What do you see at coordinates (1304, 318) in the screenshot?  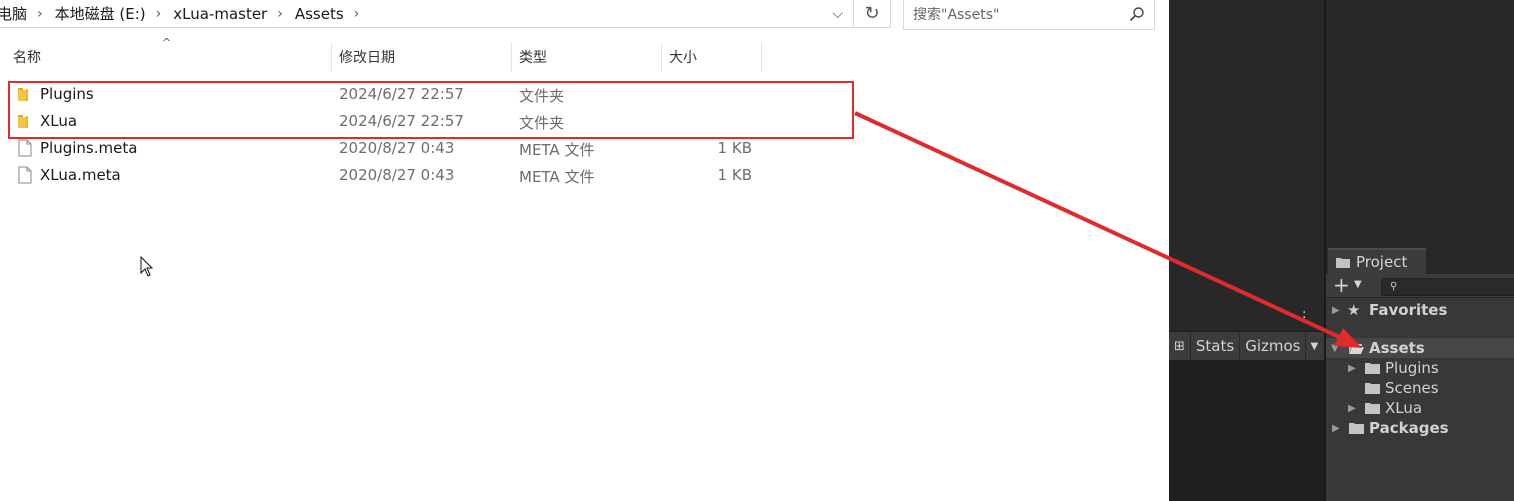 I see `more-options-icon: · · ·` at bounding box center [1304, 318].